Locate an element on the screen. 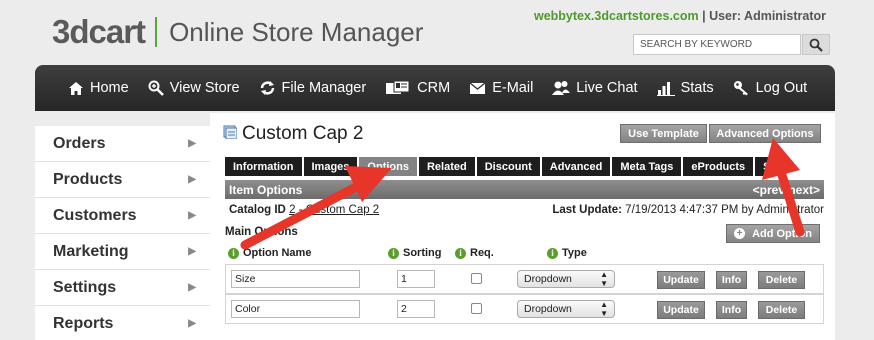 This screenshot has height=340, width=874. tab-advanced: Advanced is located at coordinates (577, 166).